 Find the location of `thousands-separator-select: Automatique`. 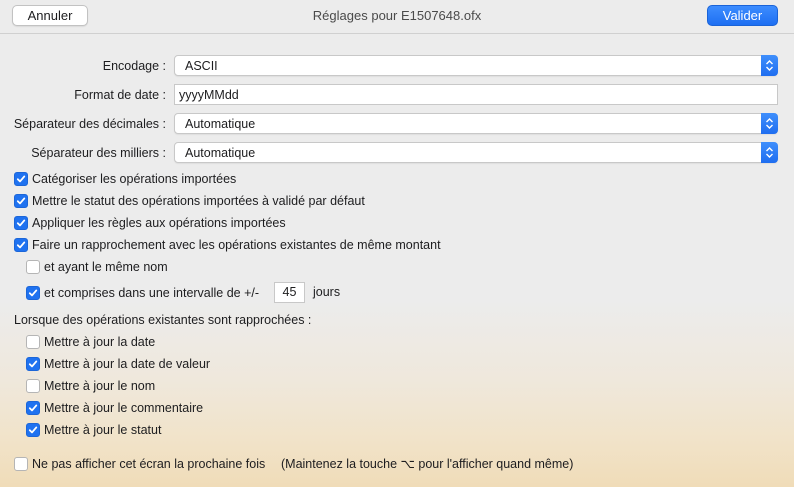

thousands-separator-select: Automatique is located at coordinates (476, 152).